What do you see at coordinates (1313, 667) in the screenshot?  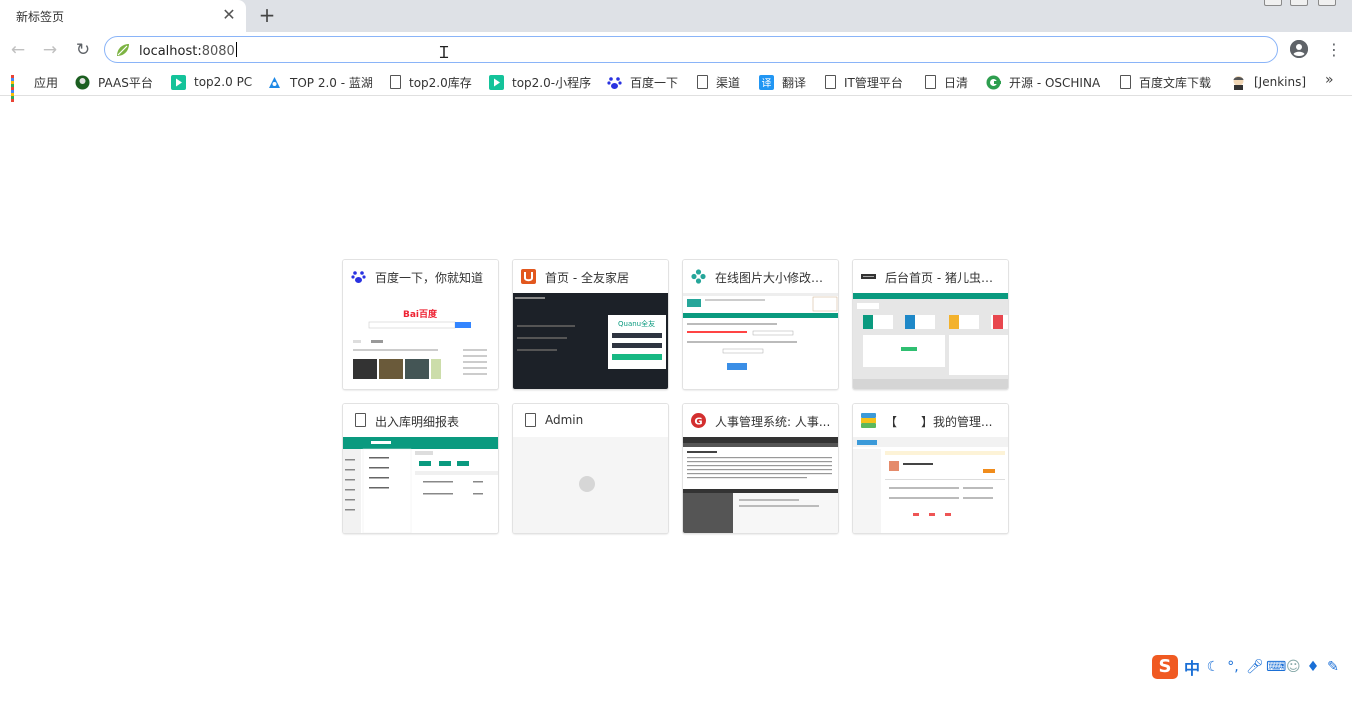 I see `skin-shirt-icon: ♦` at bounding box center [1313, 667].